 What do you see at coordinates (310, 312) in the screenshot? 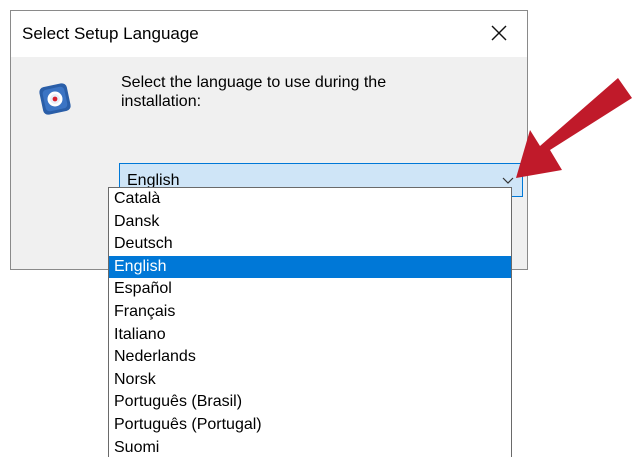
I see `language-option: Français` at bounding box center [310, 312].